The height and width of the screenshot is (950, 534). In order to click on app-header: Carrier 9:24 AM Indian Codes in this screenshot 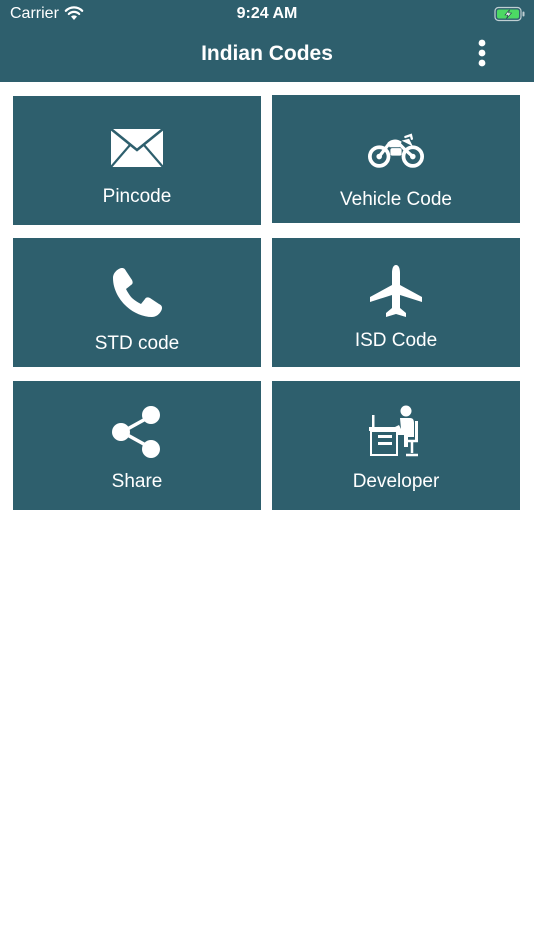, I will do `click(267, 41)`.